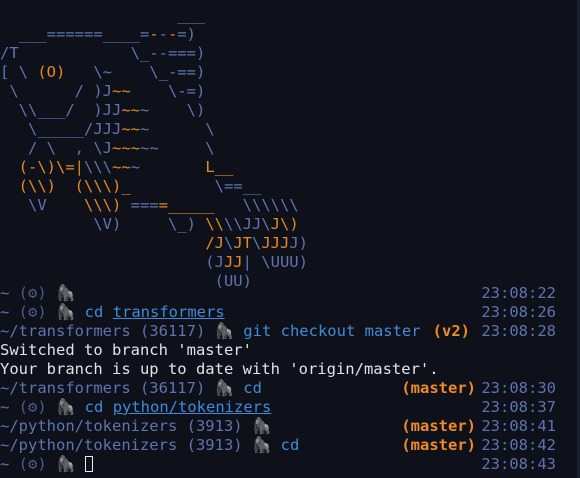 The width and height of the screenshot is (580, 478). I want to click on ascii-art-segment: JJ, so click(233, 262).